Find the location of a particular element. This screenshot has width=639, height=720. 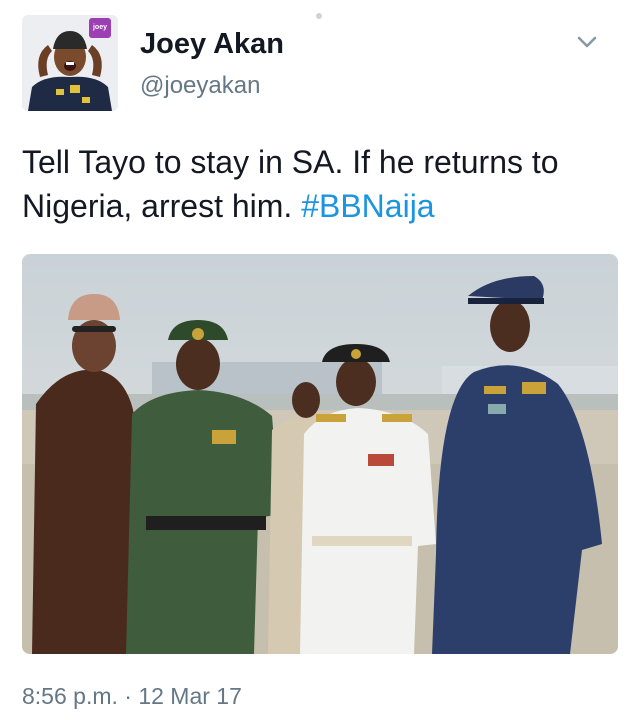

author-handle: @joeyakan is located at coordinates (200, 86).